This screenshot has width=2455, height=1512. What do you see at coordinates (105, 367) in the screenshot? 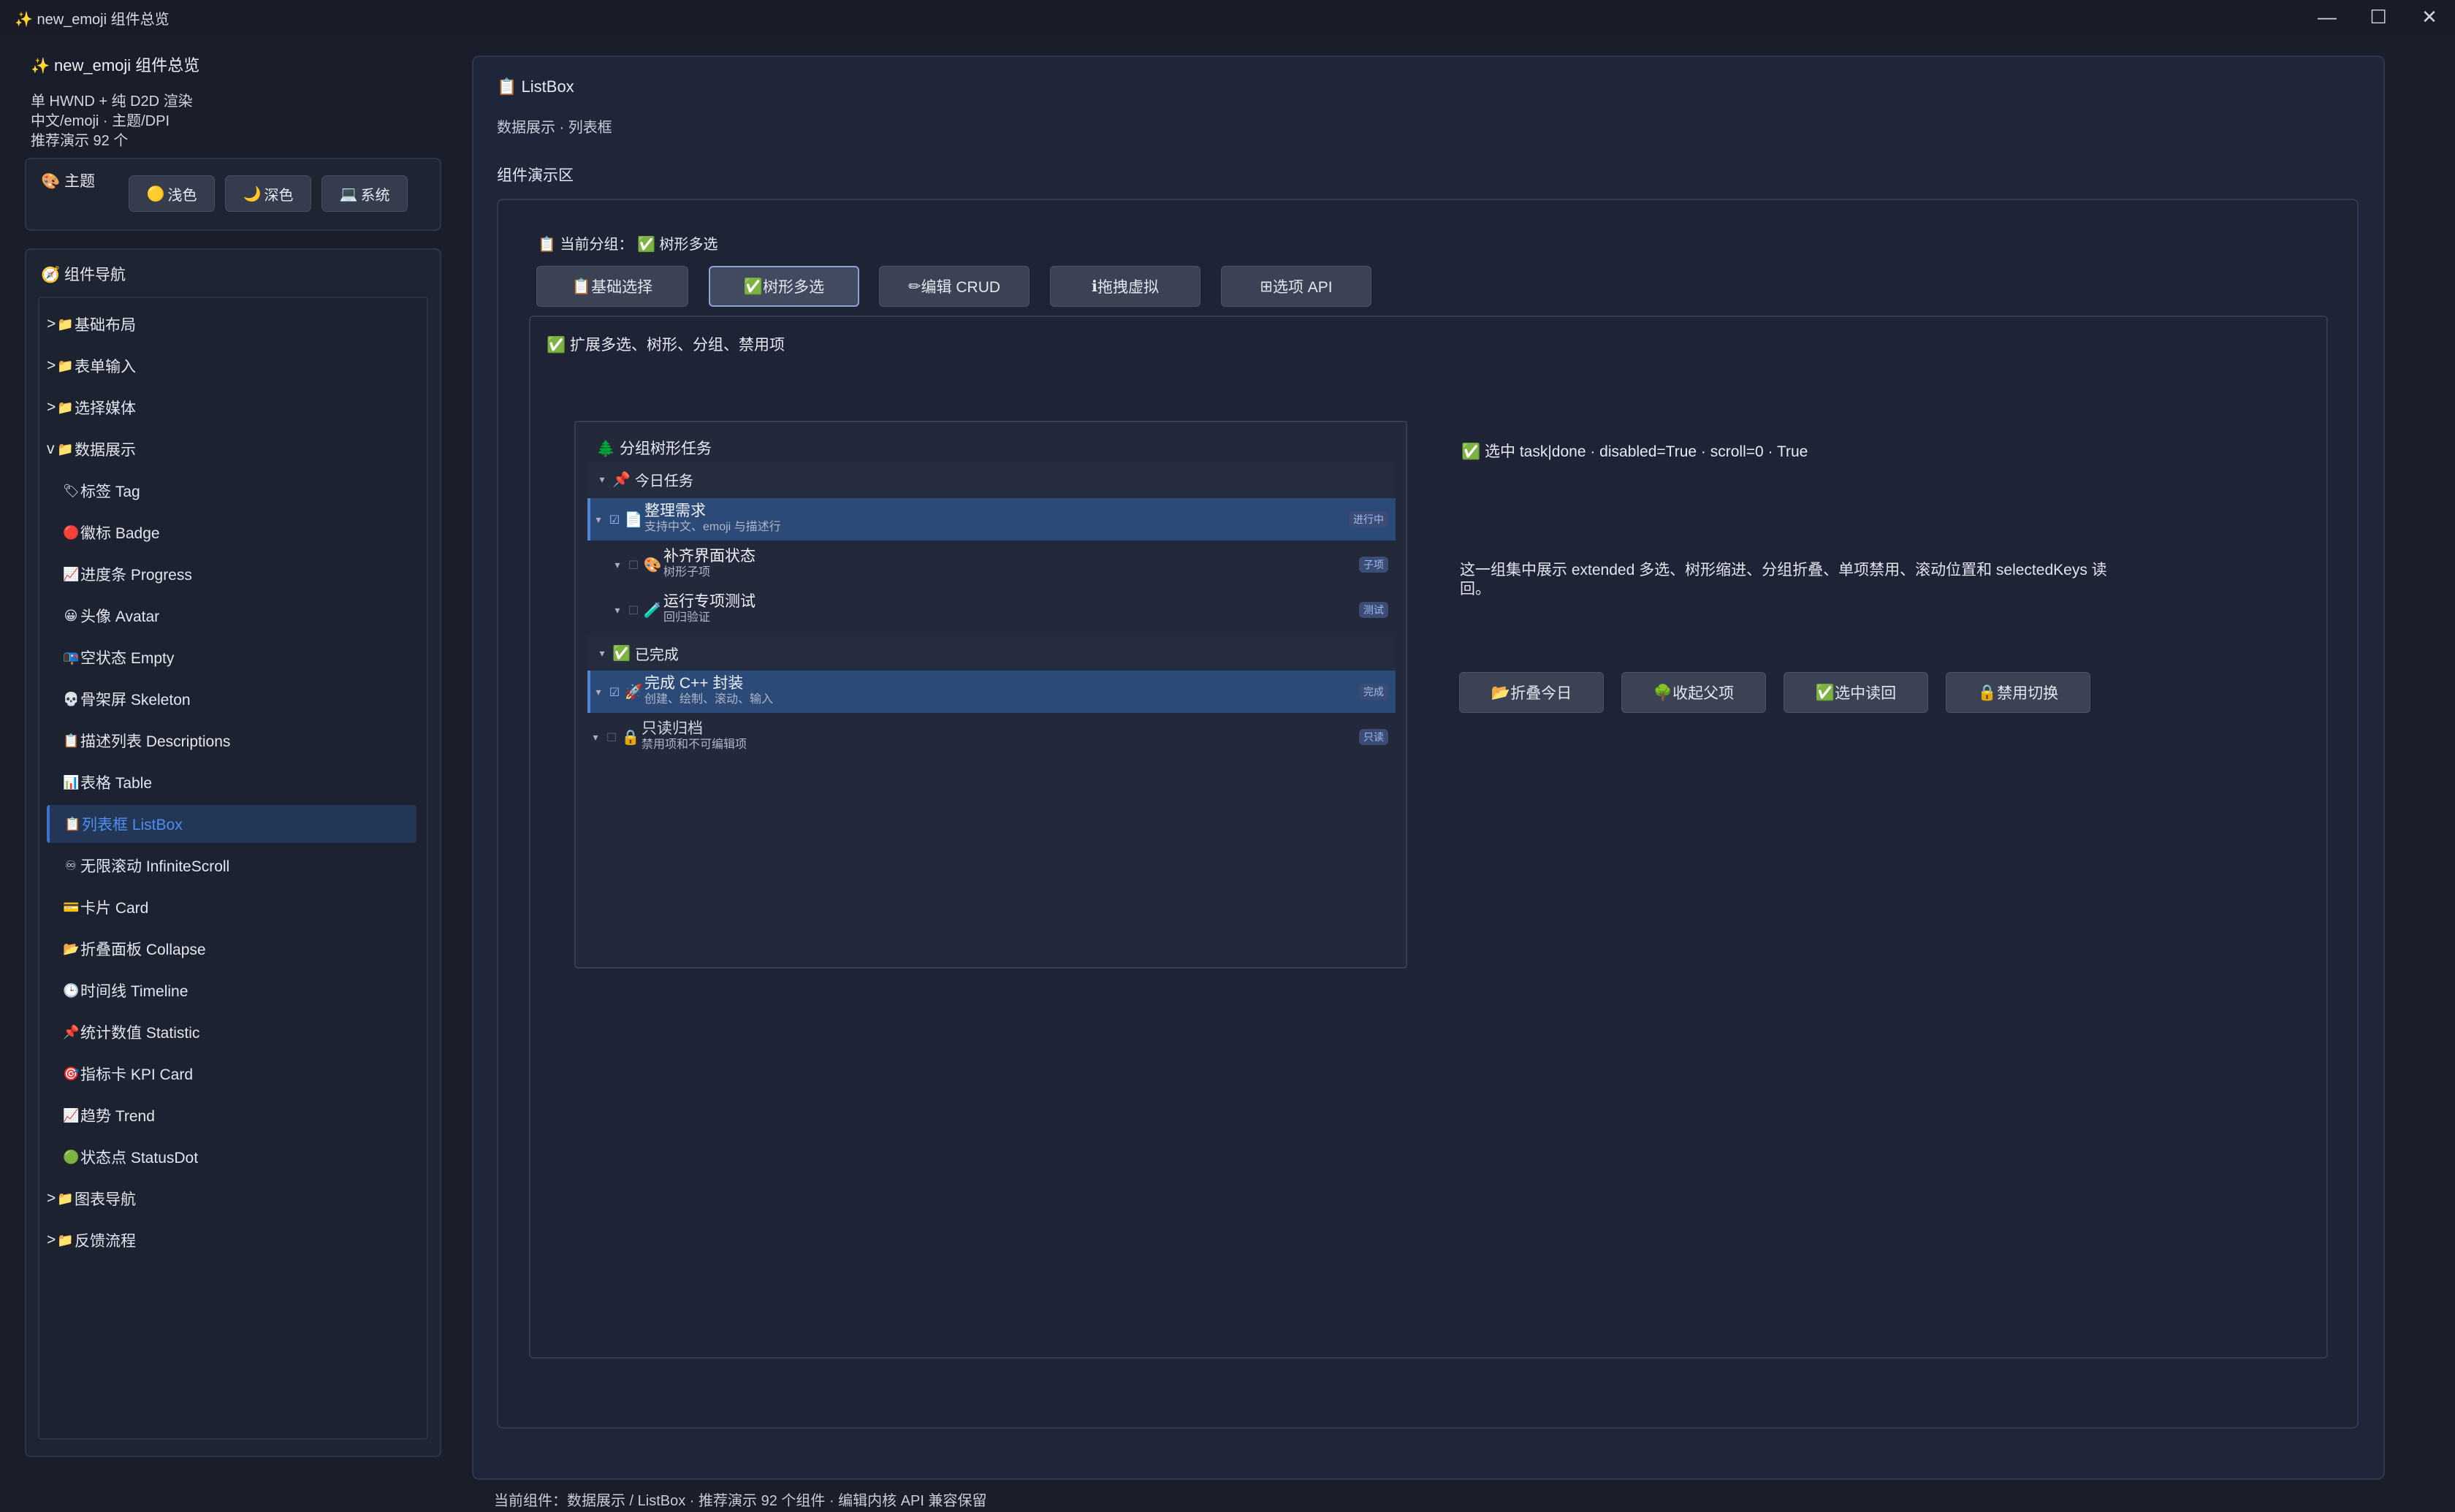
I see `sidebar-item-label: 表单输入` at bounding box center [105, 367].